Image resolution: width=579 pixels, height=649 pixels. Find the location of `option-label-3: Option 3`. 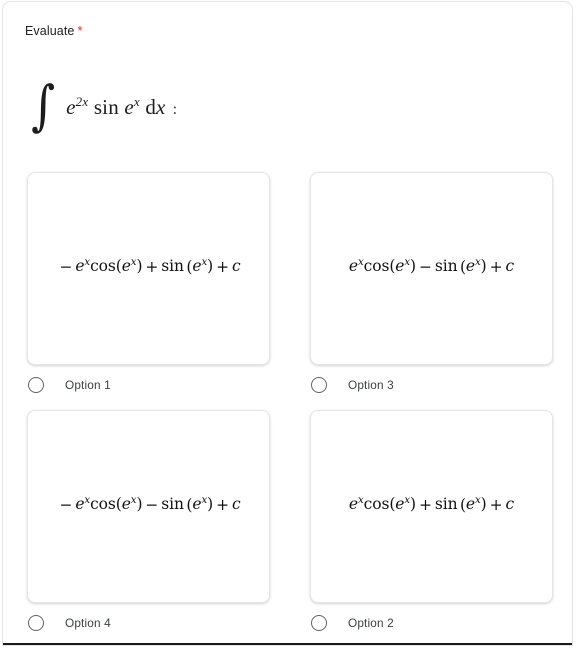

option-label-3: Option 3 is located at coordinates (371, 384).